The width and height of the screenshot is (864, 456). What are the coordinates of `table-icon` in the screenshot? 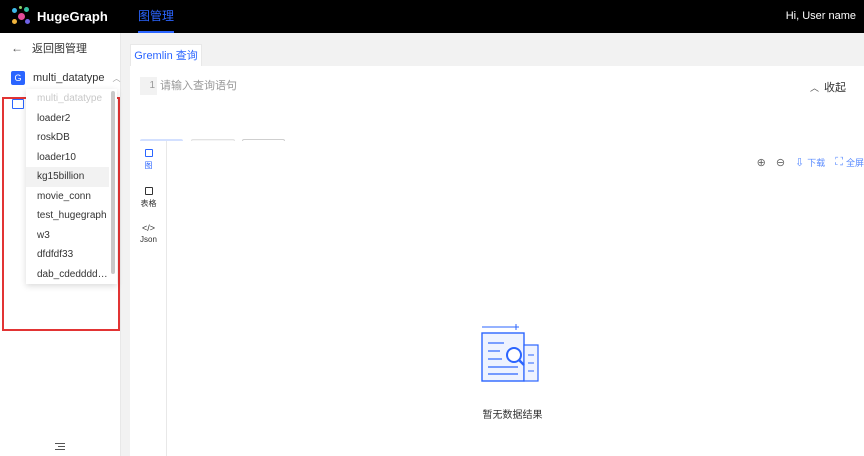 It's located at (148, 191).